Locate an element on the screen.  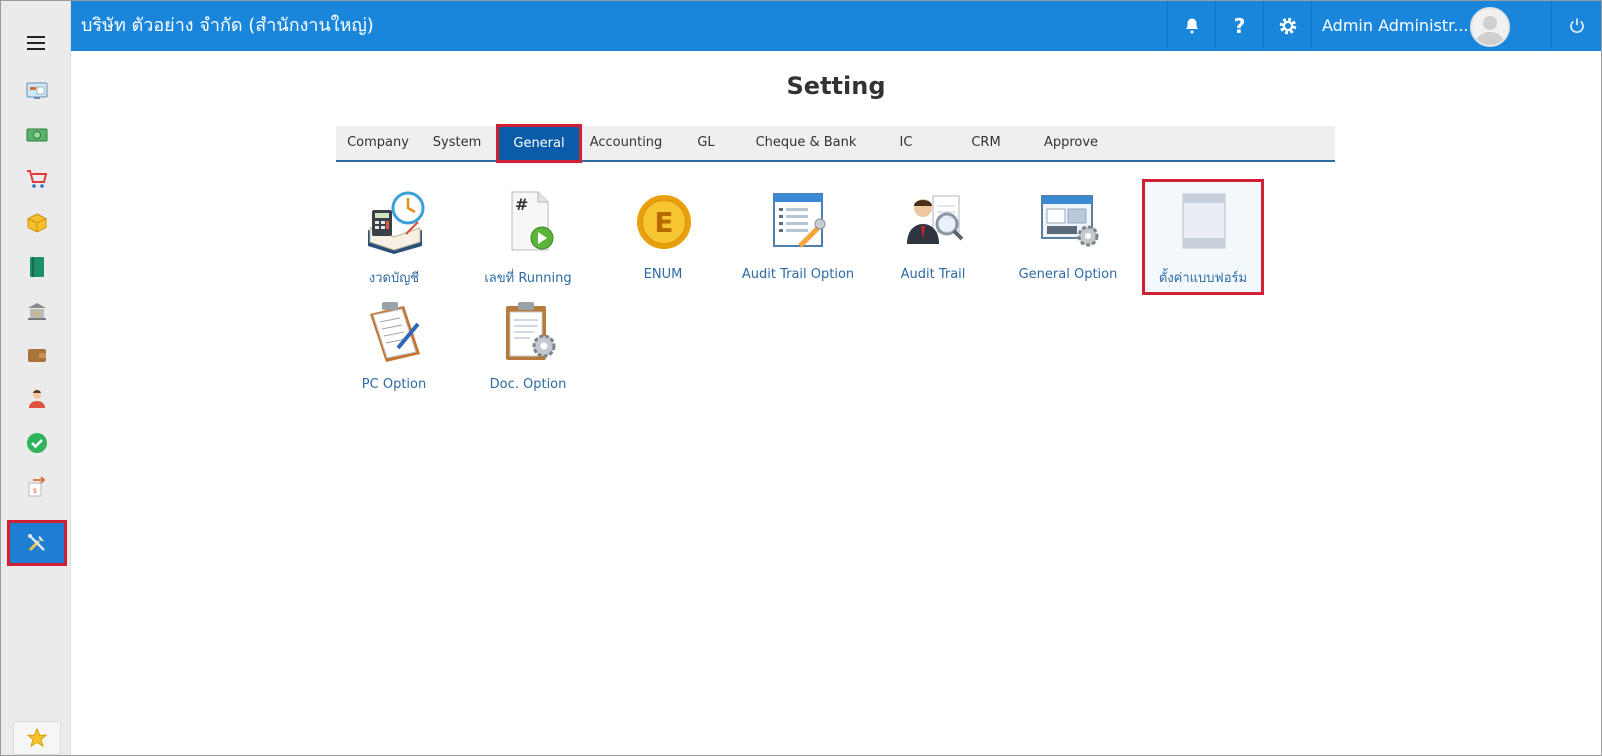
favorites-button is located at coordinates (37, 738).